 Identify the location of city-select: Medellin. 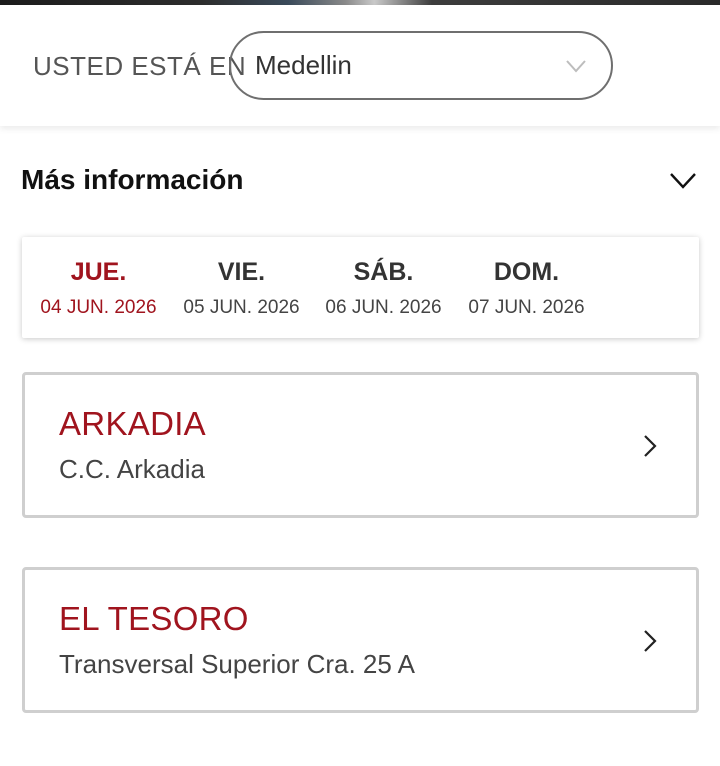
(421, 65).